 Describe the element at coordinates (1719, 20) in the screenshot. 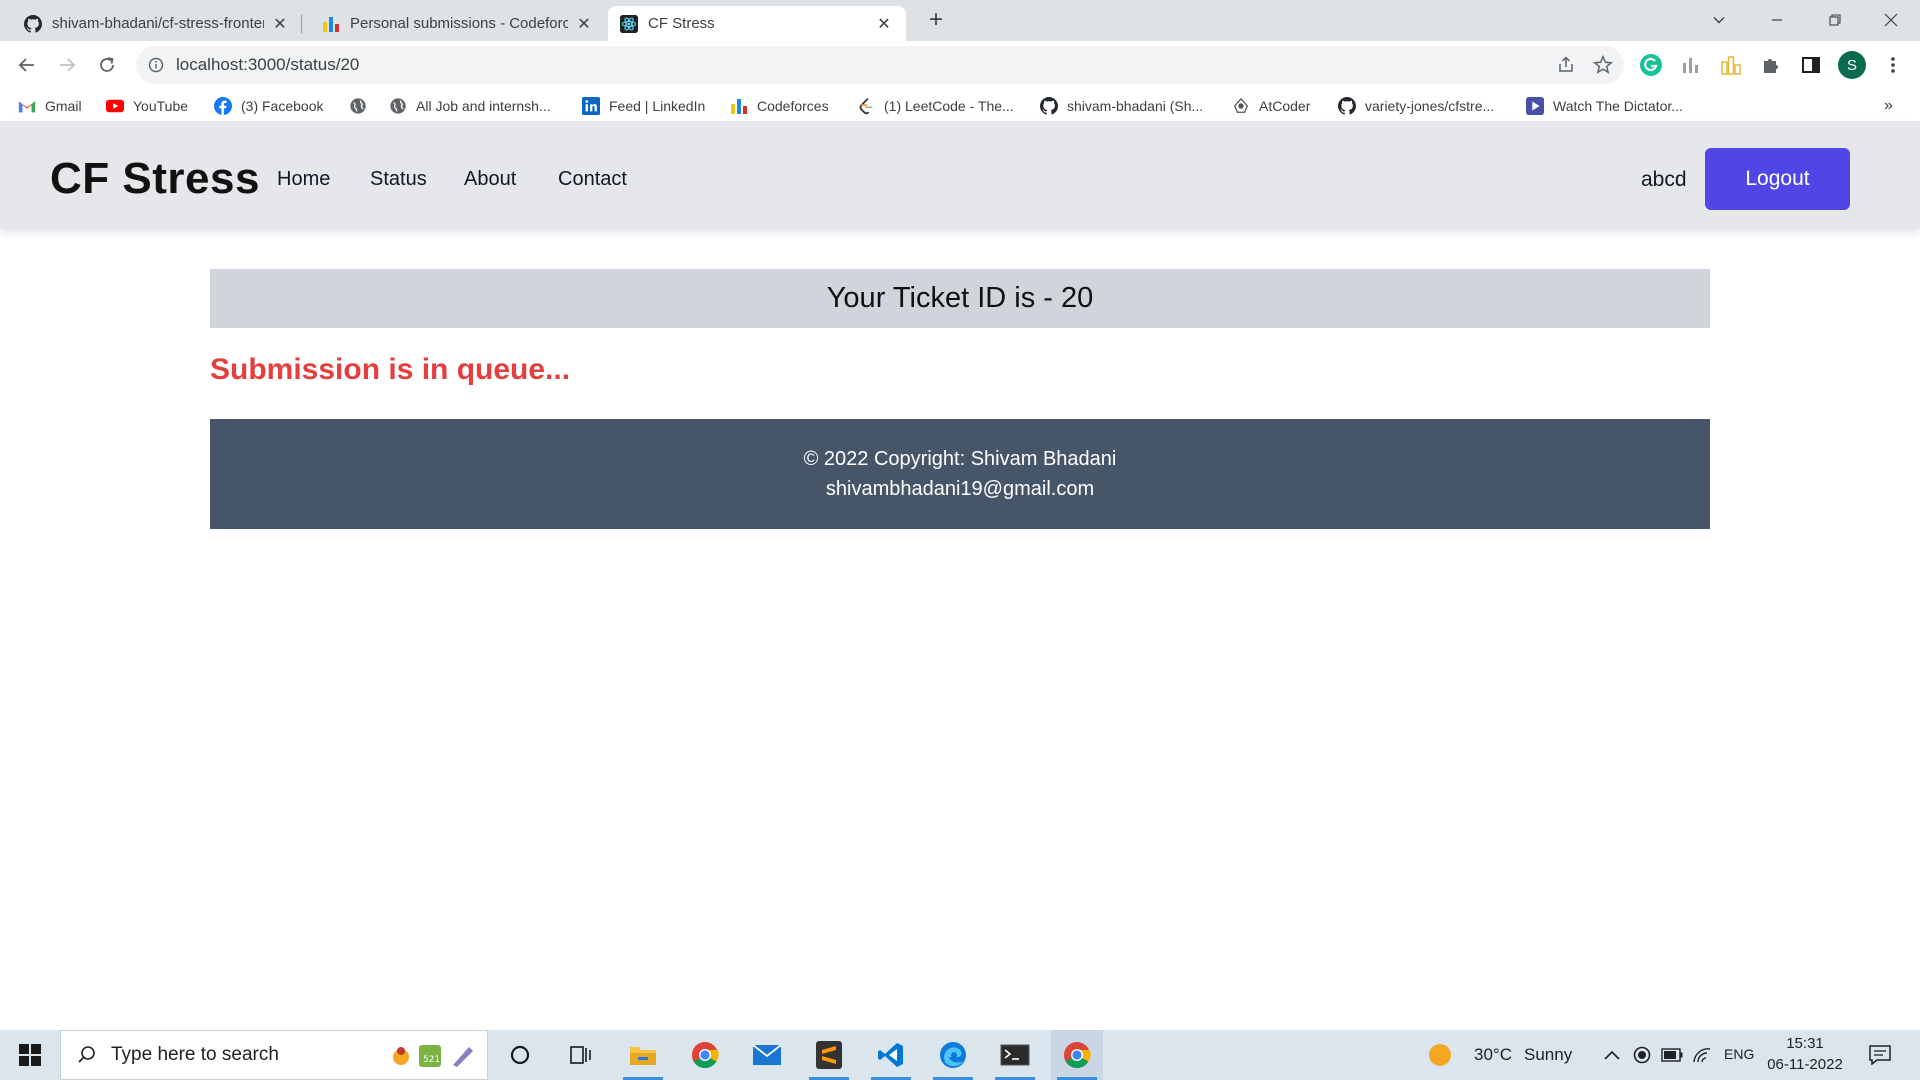

I see `tab-search-icon` at that location.